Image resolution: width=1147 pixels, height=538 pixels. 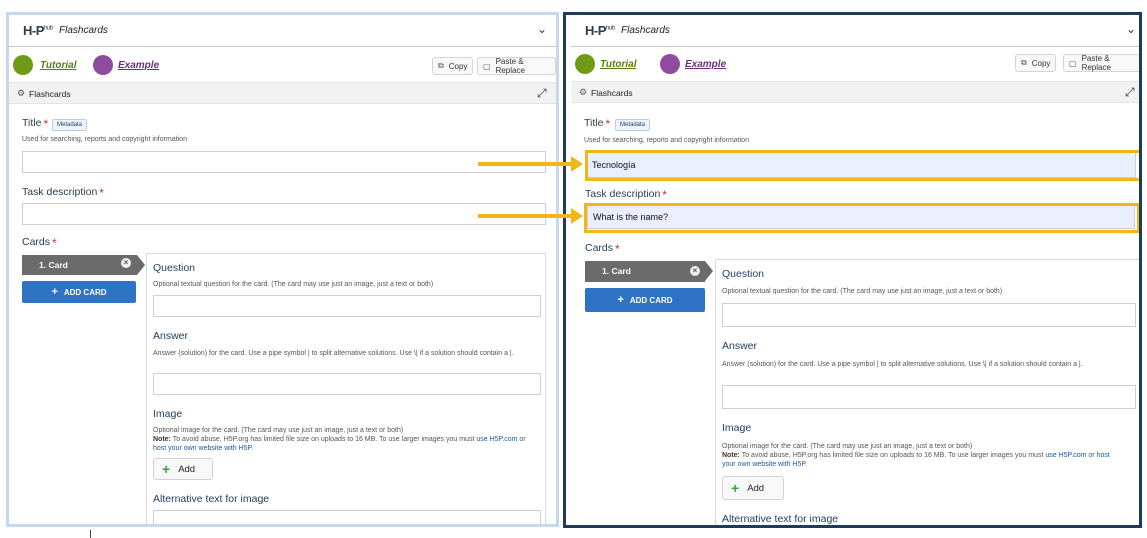 What do you see at coordinates (284, 214) in the screenshot?
I see `task-description-input` at bounding box center [284, 214].